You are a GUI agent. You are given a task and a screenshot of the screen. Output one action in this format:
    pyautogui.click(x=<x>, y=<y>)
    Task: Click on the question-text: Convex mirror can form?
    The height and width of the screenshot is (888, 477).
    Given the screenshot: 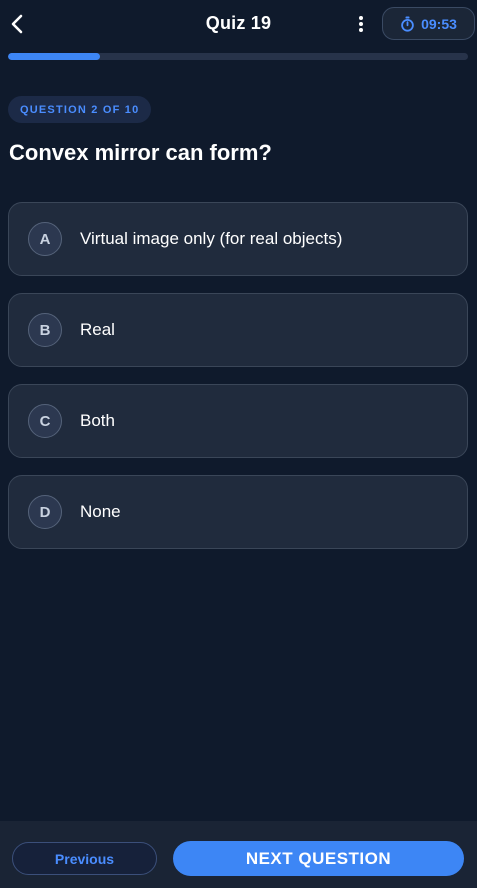 What is the action you would take?
    pyautogui.click(x=140, y=152)
    